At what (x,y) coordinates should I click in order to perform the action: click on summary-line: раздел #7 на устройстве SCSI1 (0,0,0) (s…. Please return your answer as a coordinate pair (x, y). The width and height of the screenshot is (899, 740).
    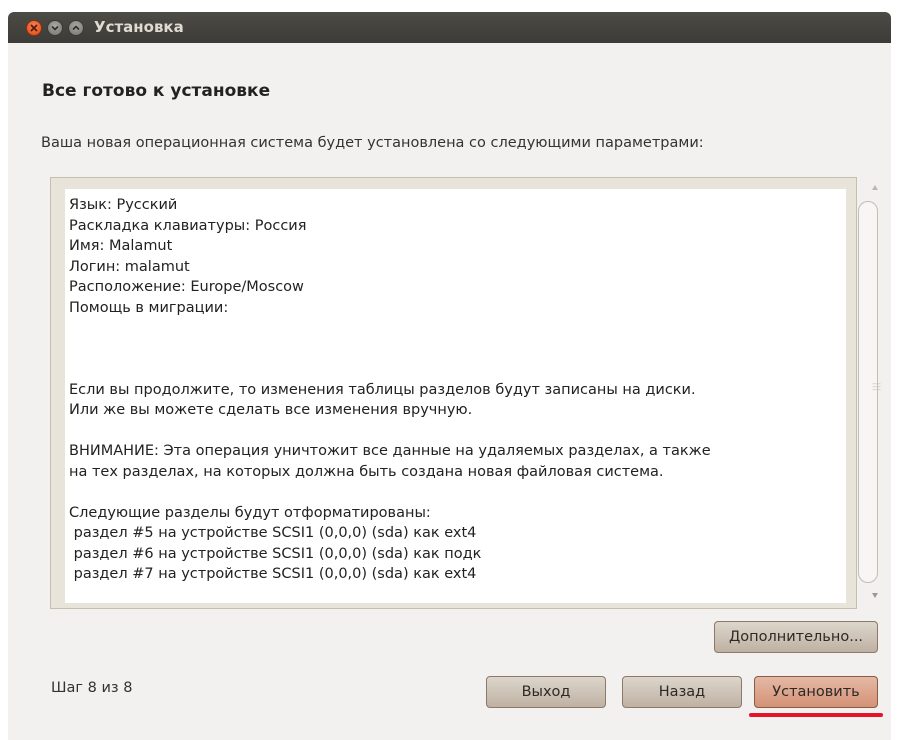
    Looking at the image, I should click on (273, 574).